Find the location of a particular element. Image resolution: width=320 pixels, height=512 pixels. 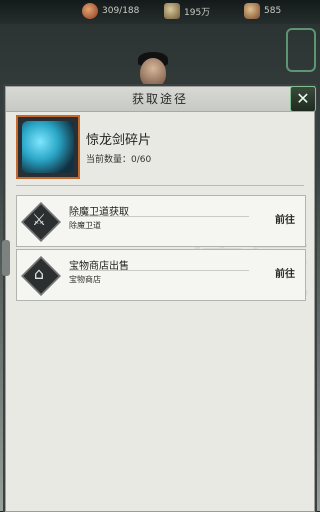

resource-gold: 585 is located at coordinates (262, 11).